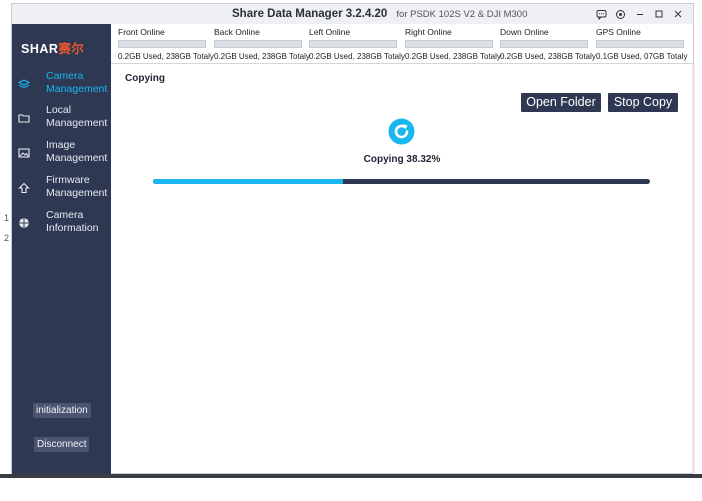 The height and width of the screenshot is (501, 702). Describe the element at coordinates (643, 102) in the screenshot. I see `stop-copy-button: Stop Copy` at that location.